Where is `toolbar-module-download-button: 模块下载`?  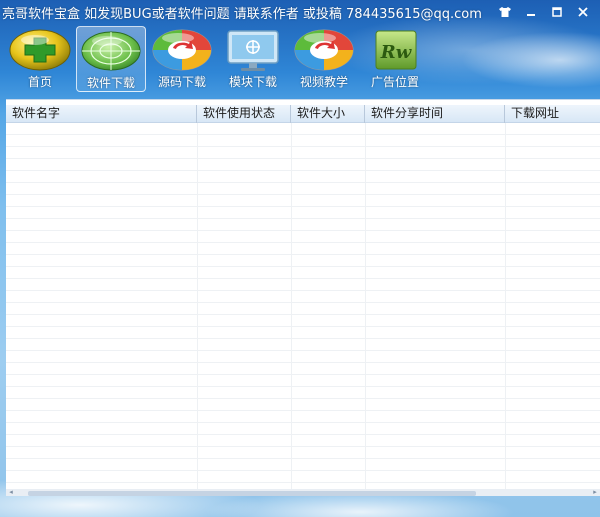
toolbar-module-download-button: 模块下载 is located at coordinates (253, 59).